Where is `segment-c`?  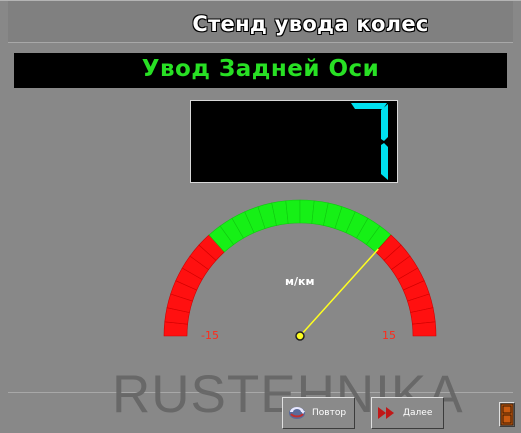 segment-c is located at coordinates (384, 161).